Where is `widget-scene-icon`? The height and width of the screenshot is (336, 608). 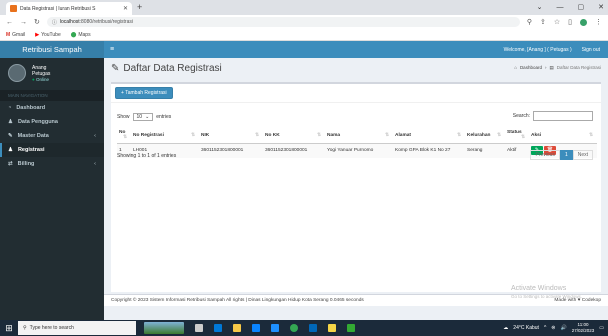 widget-scene-icon is located at coordinates (164, 328).